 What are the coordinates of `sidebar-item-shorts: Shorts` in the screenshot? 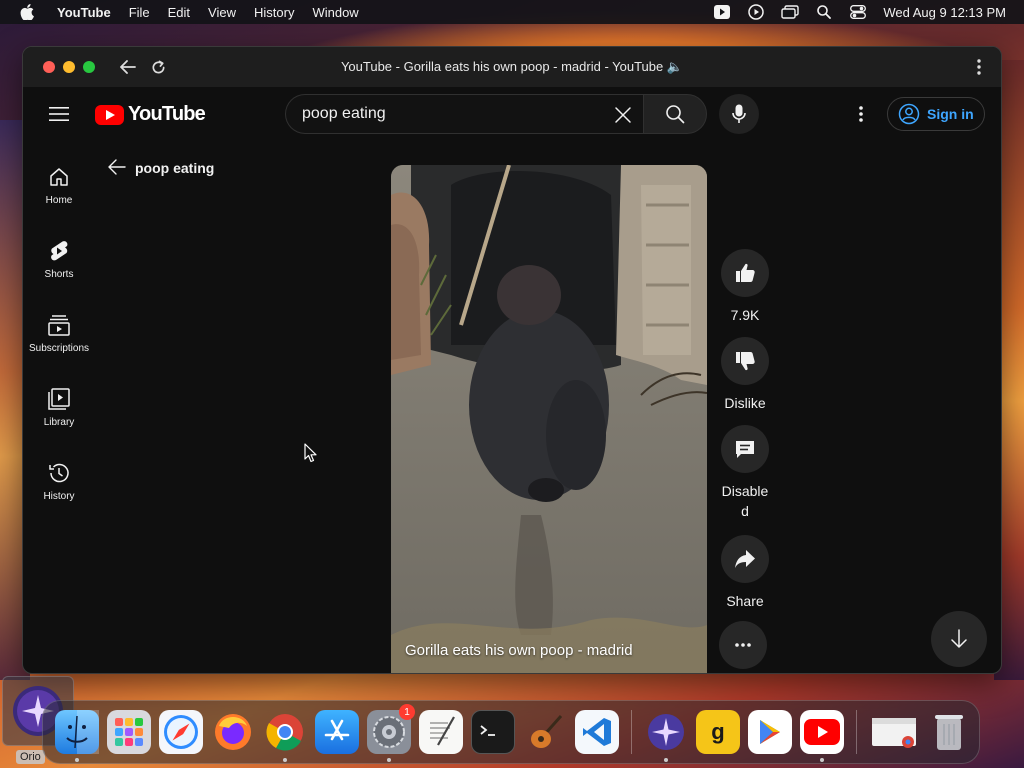 It's located at (59, 254).